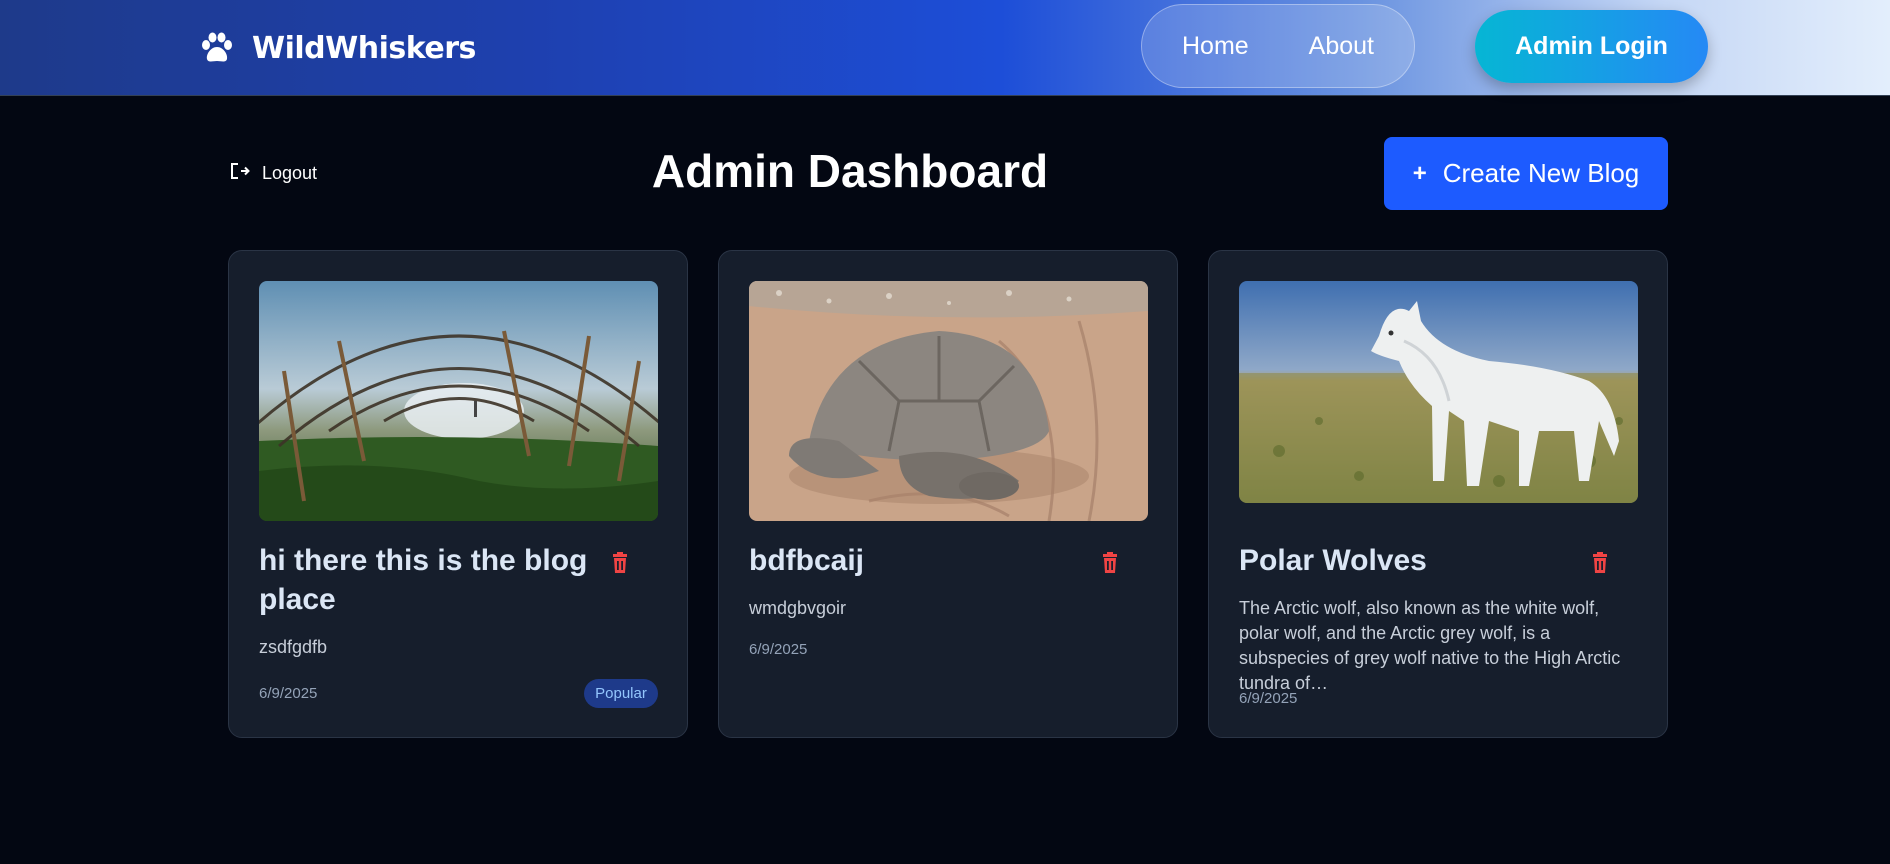  I want to click on logout-button: Logout, so click(273, 173).